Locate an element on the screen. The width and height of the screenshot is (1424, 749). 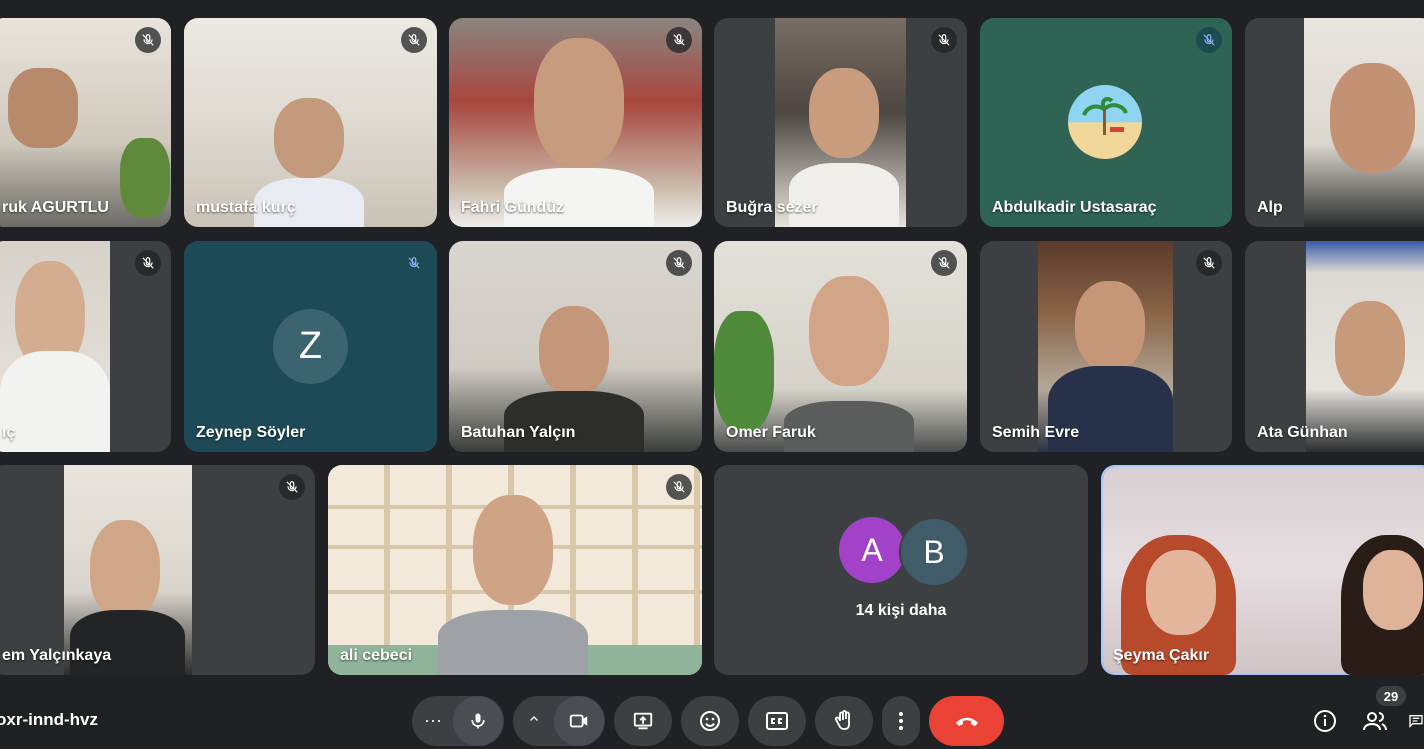
participant-name: Omer Faruk is located at coordinates (771, 432).